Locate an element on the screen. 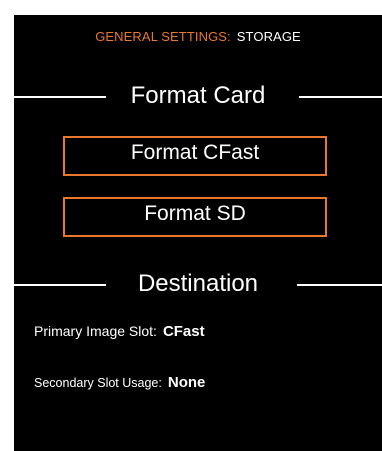 This screenshot has width=382, height=451. format-cfast-button: Format CFast is located at coordinates (195, 156).